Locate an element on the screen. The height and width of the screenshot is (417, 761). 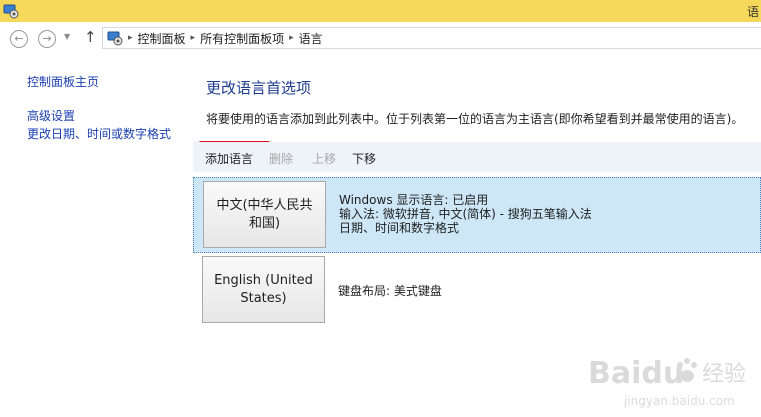
nav-control-panel-home: 控制面板主页 is located at coordinates (107, 82).